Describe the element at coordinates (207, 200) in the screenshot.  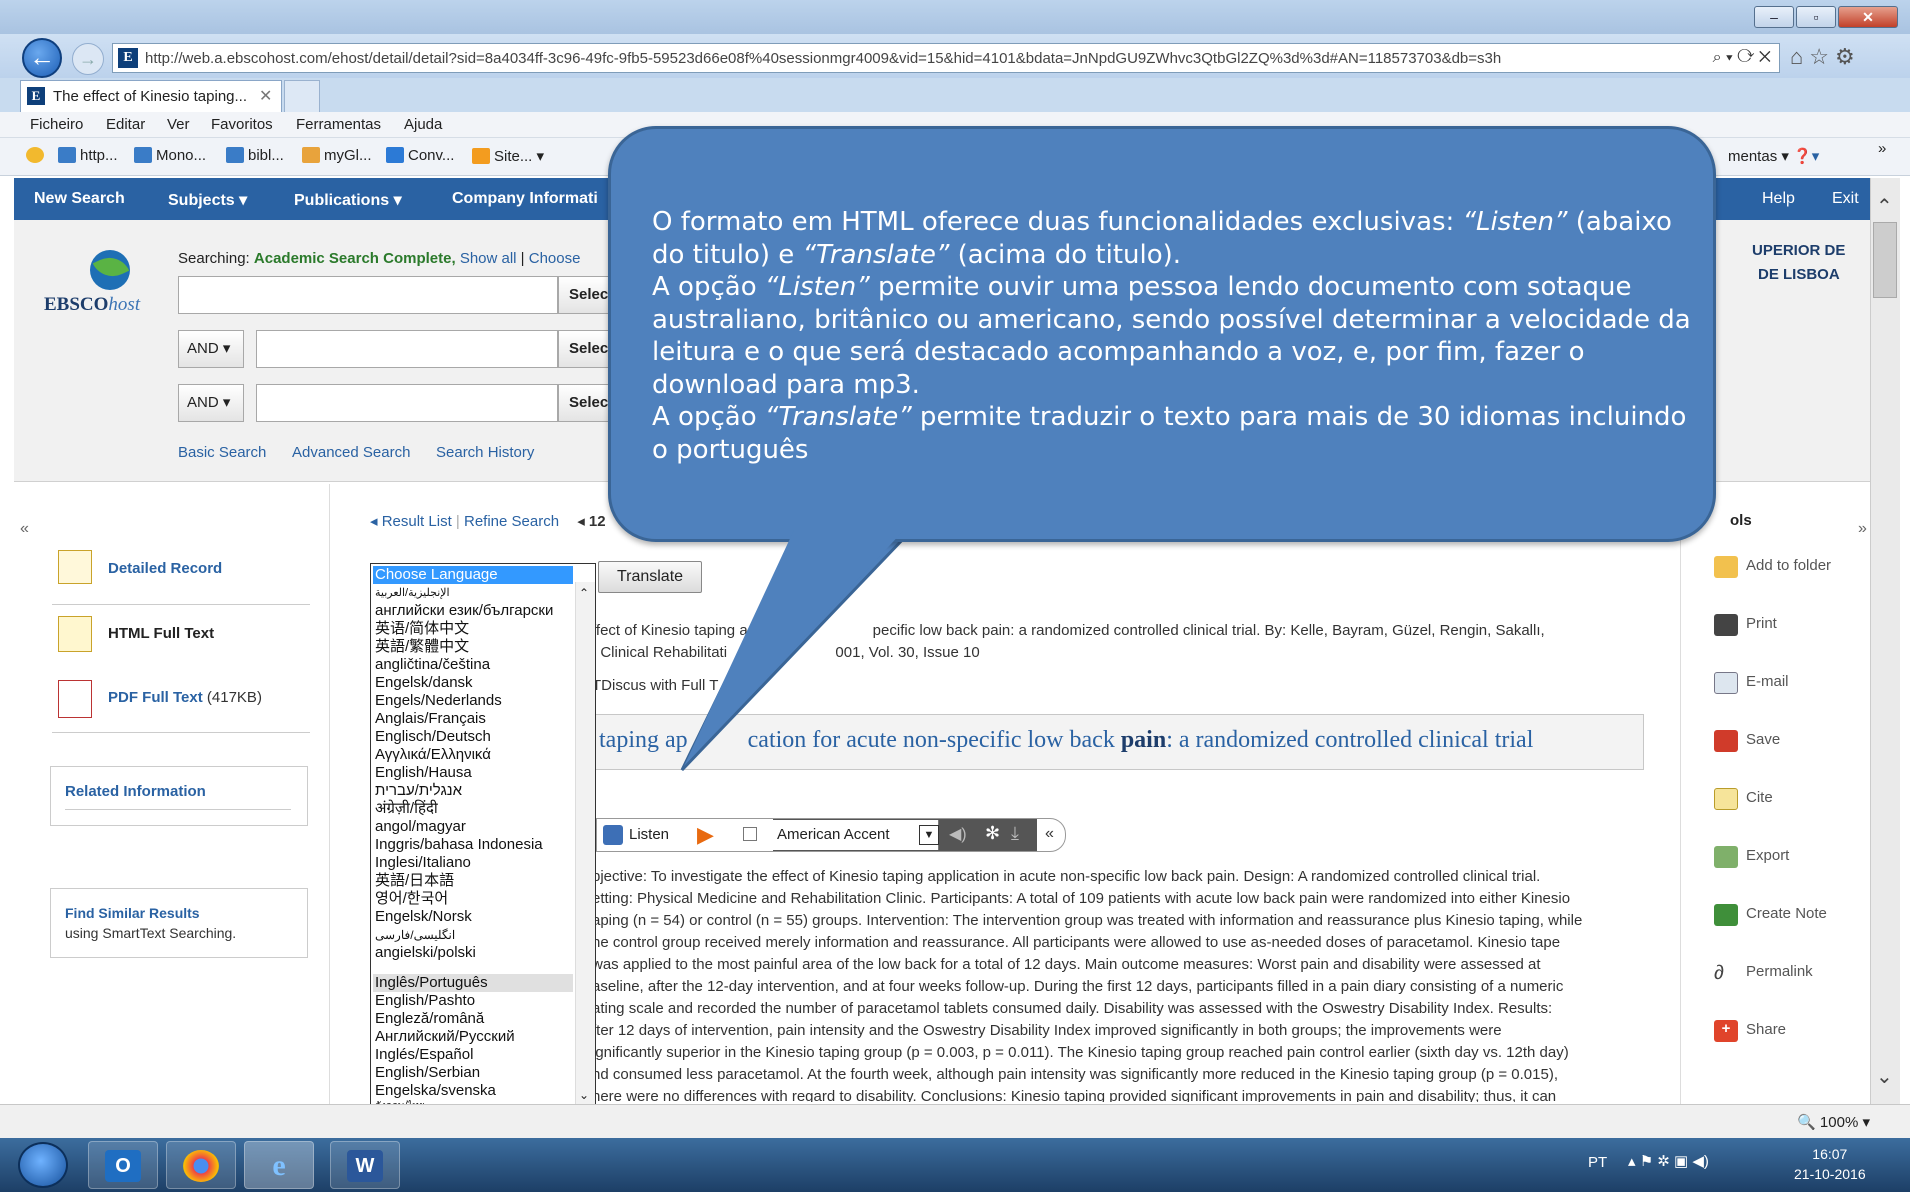
I see `nav-subjects: Subjects ▾` at that location.